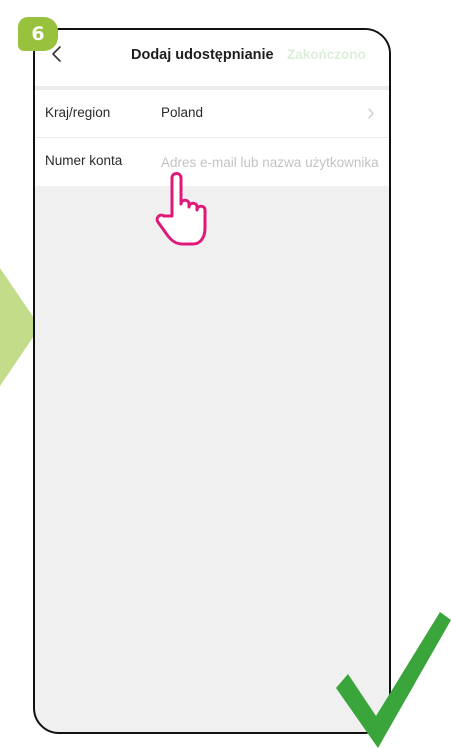 The width and height of the screenshot is (451, 748). What do you see at coordinates (212, 114) in the screenshot?
I see `country-region-row: Kraj/region Poland` at bounding box center [212, 114].